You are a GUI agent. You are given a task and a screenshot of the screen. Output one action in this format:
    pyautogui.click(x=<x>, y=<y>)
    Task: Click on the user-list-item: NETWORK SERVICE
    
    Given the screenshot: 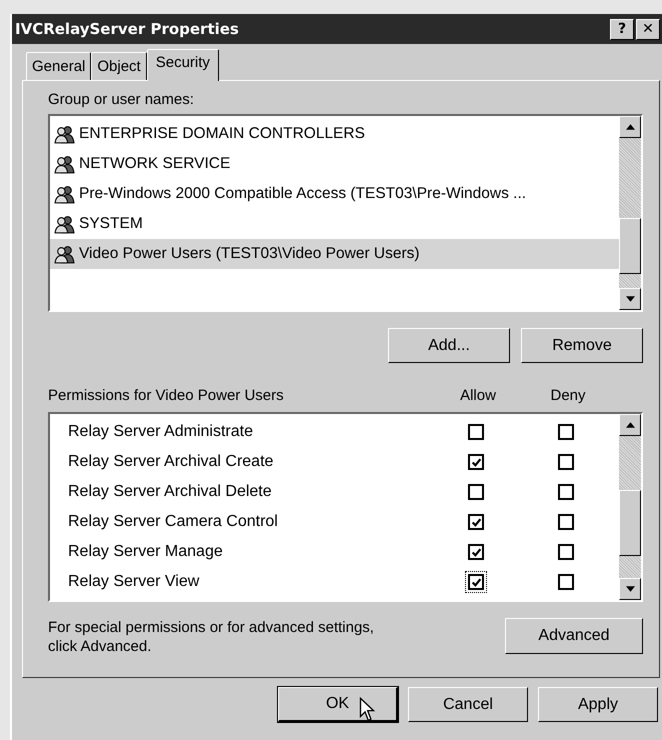 What is the action you would take?
    pyautogui.click(x=334, y=164)
    